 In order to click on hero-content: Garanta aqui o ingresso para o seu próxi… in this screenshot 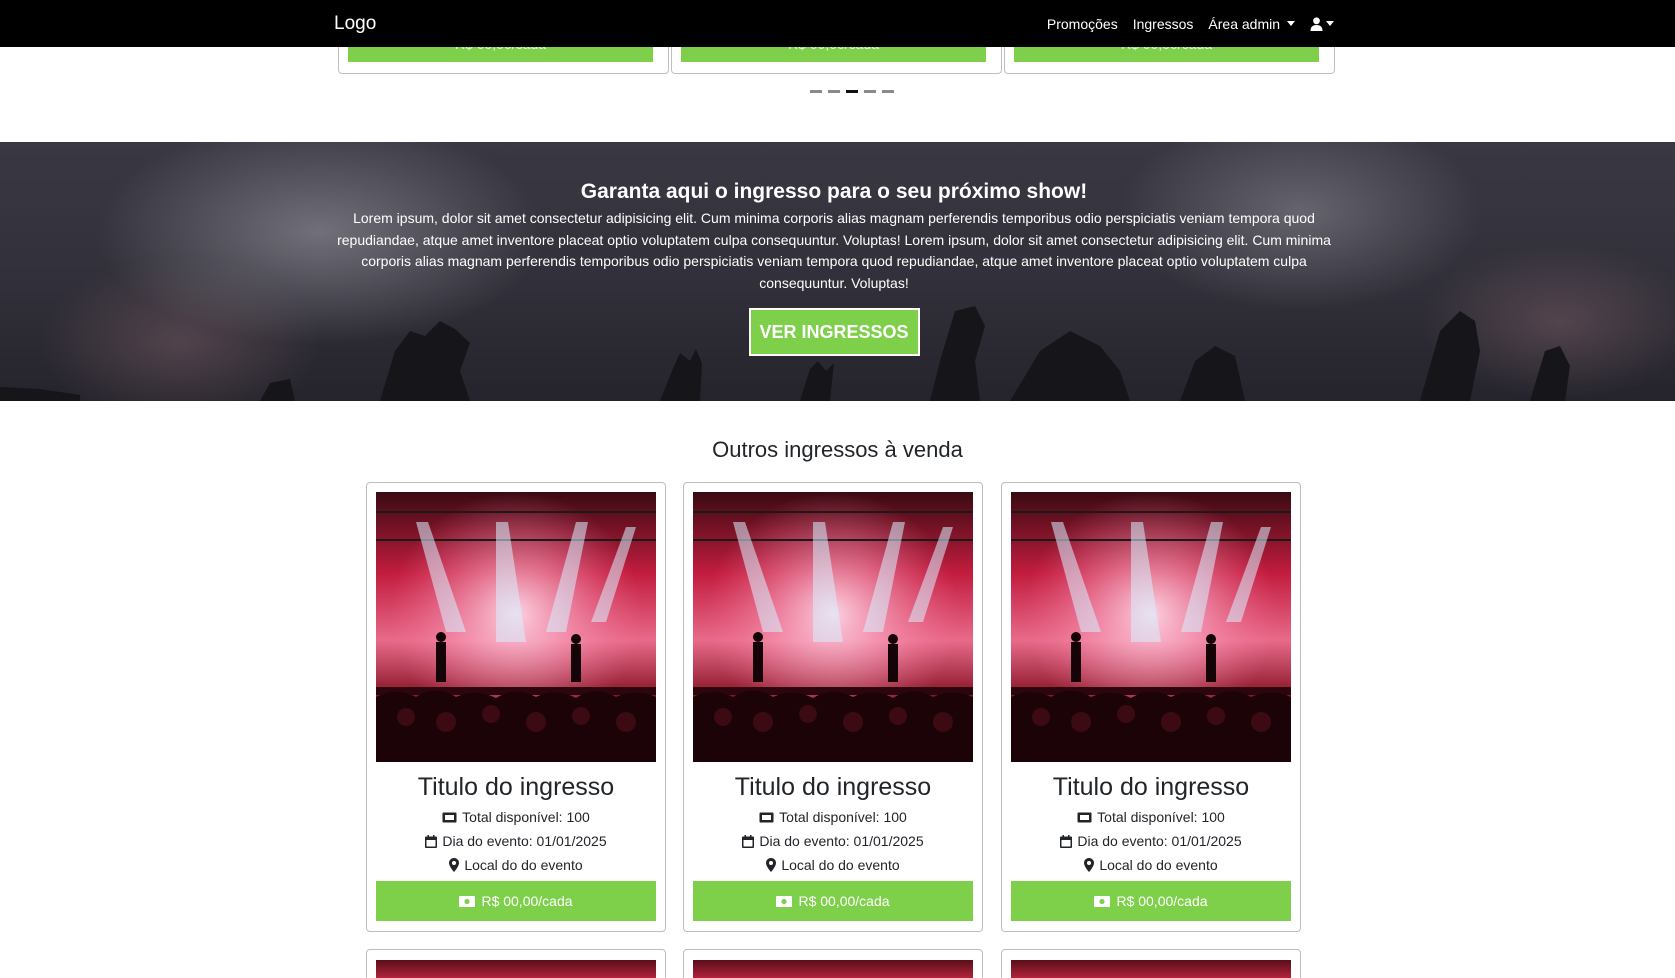, I will do `click(834, 249)`.